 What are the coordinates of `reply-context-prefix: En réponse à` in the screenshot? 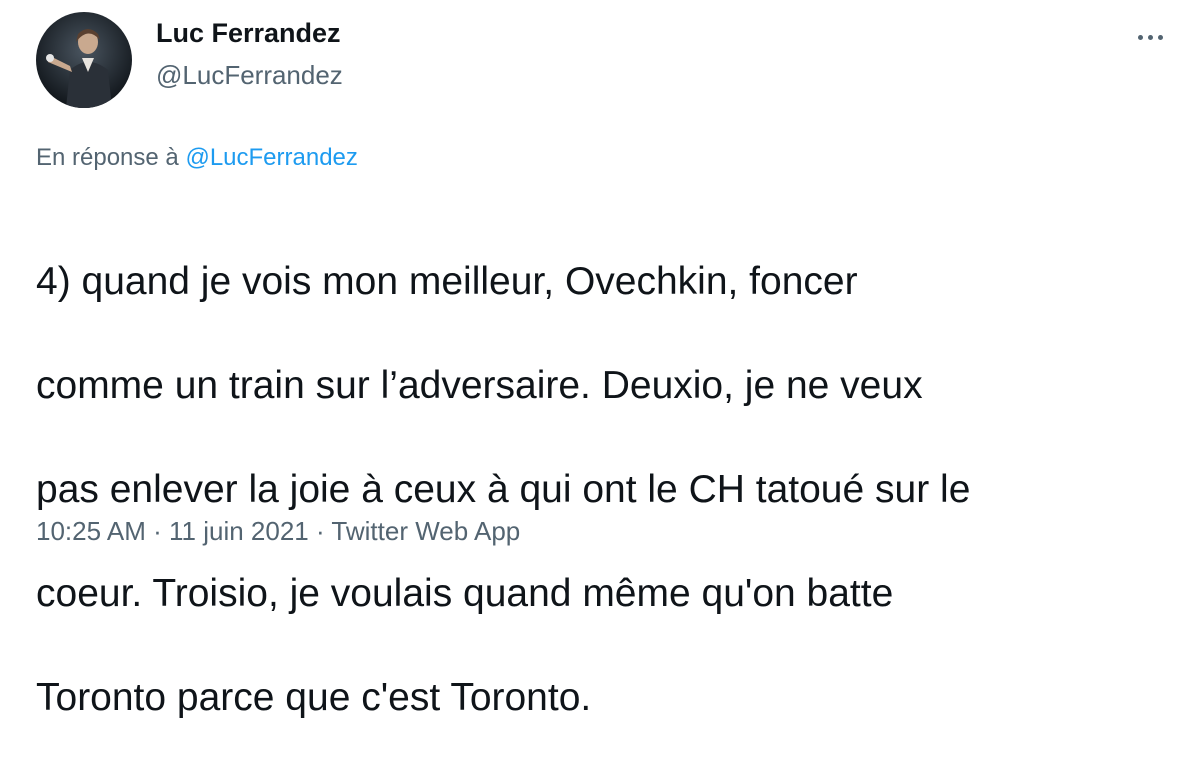 It's located at (107, 157).